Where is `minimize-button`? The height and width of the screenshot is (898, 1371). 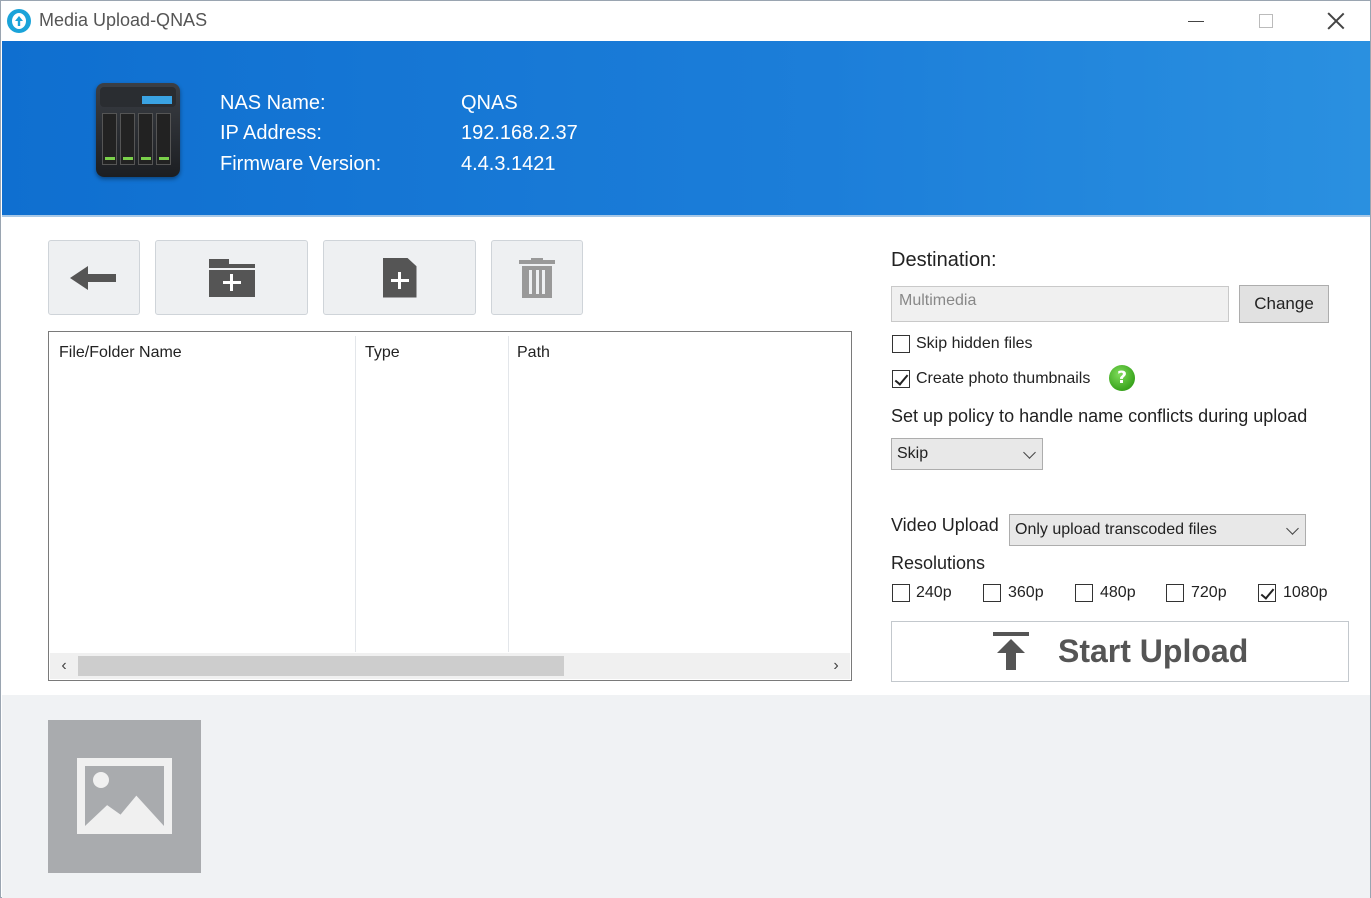 minimize-button is located at coordinates (1196, 21).